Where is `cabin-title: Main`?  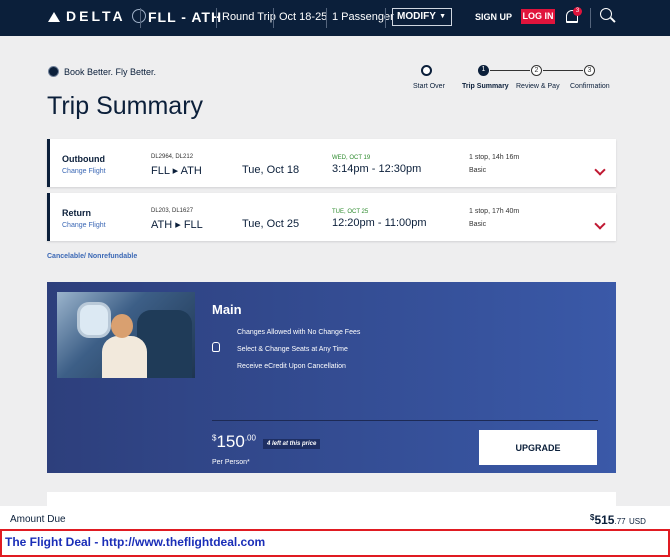
cabin-title: Main is located at coordinates (227, 309).